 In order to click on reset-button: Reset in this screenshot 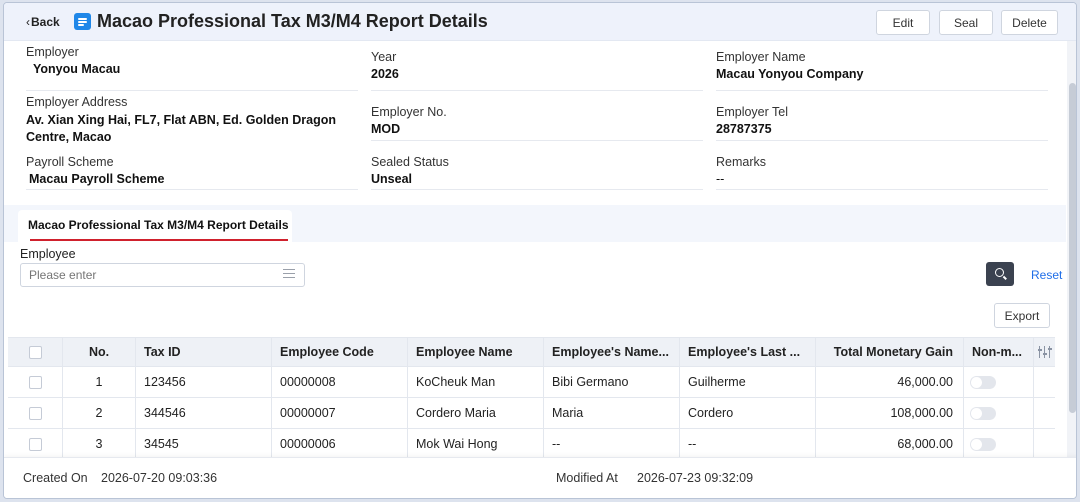, I will do `click(1046, 275)`.